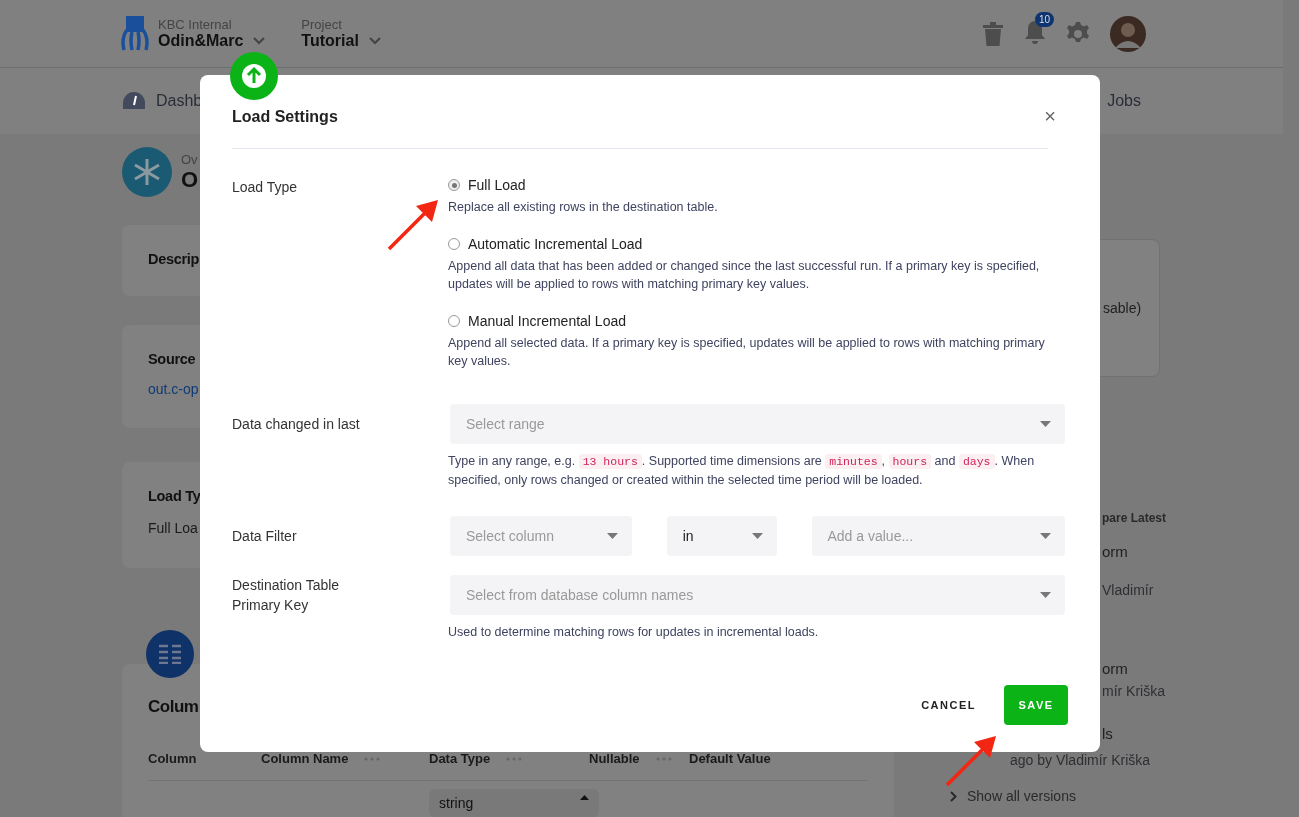  I want to click on load-type-value: Full Loa, so click(173, 528).